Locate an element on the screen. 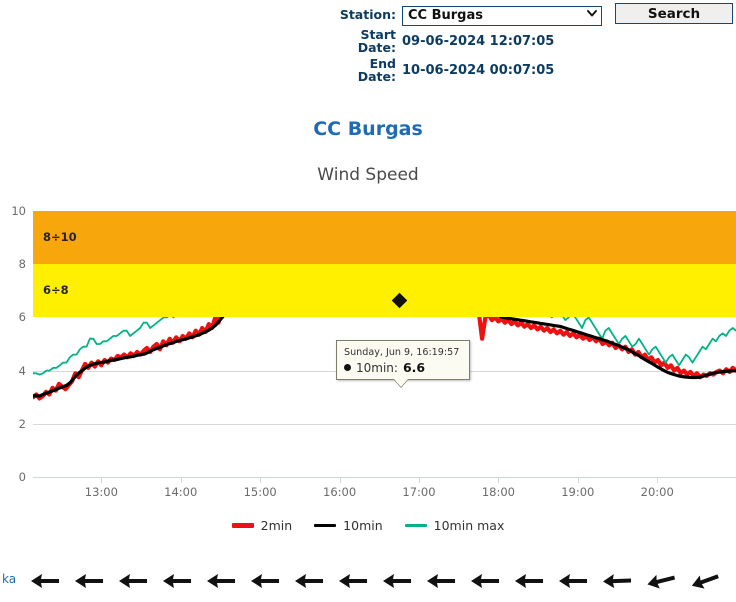  station-row: Station: CC Burgas is located at coordinates (469, 15).